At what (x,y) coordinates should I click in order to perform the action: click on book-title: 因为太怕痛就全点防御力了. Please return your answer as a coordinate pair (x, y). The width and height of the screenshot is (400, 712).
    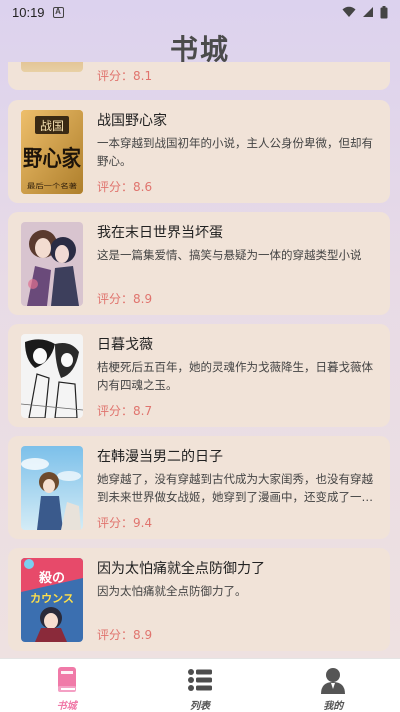
    Looking at the image, I should click on (181, 568).